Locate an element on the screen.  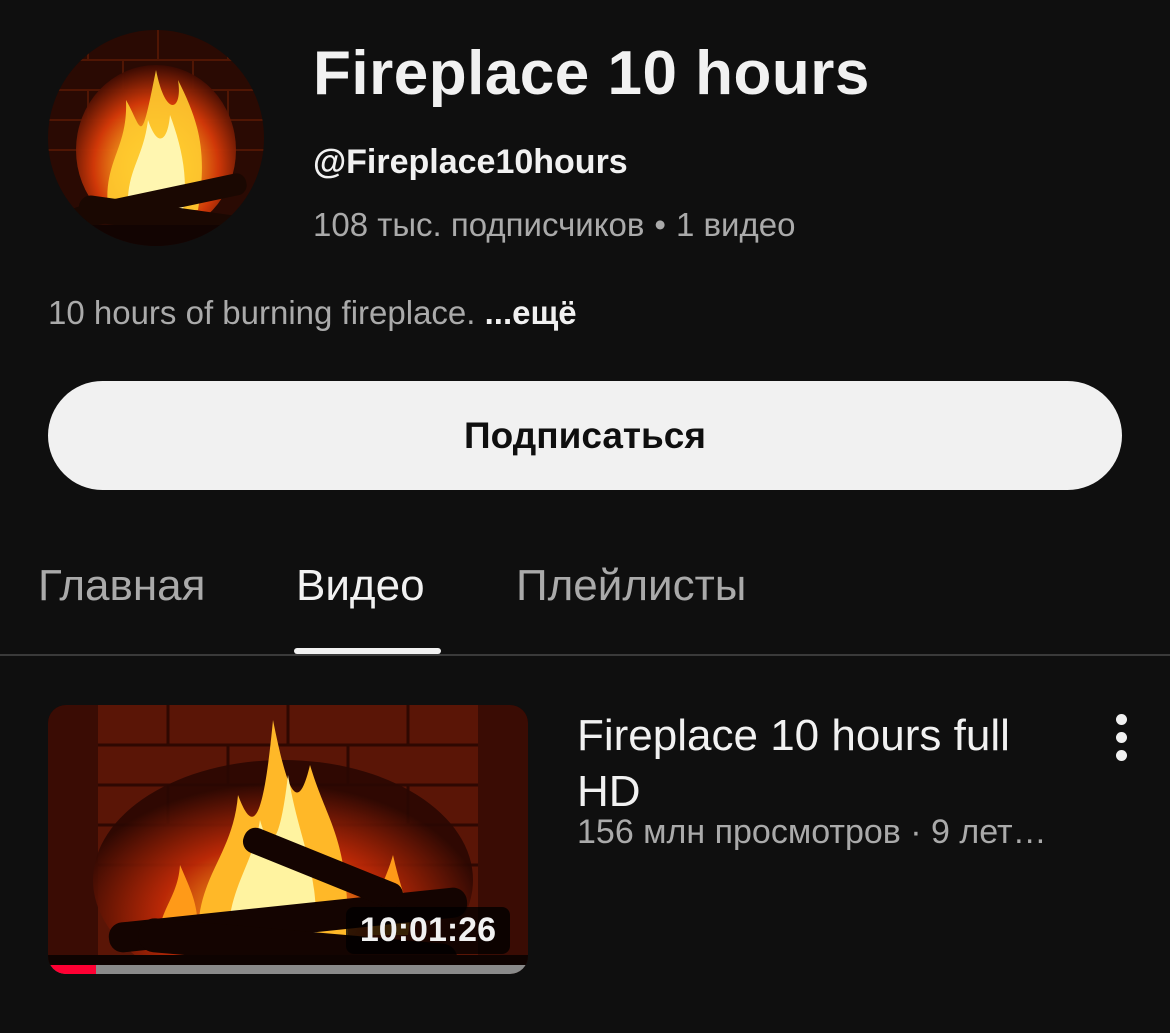
channel-tabs: Главная Видео Плейлисты is located at coordinates (585, 605).